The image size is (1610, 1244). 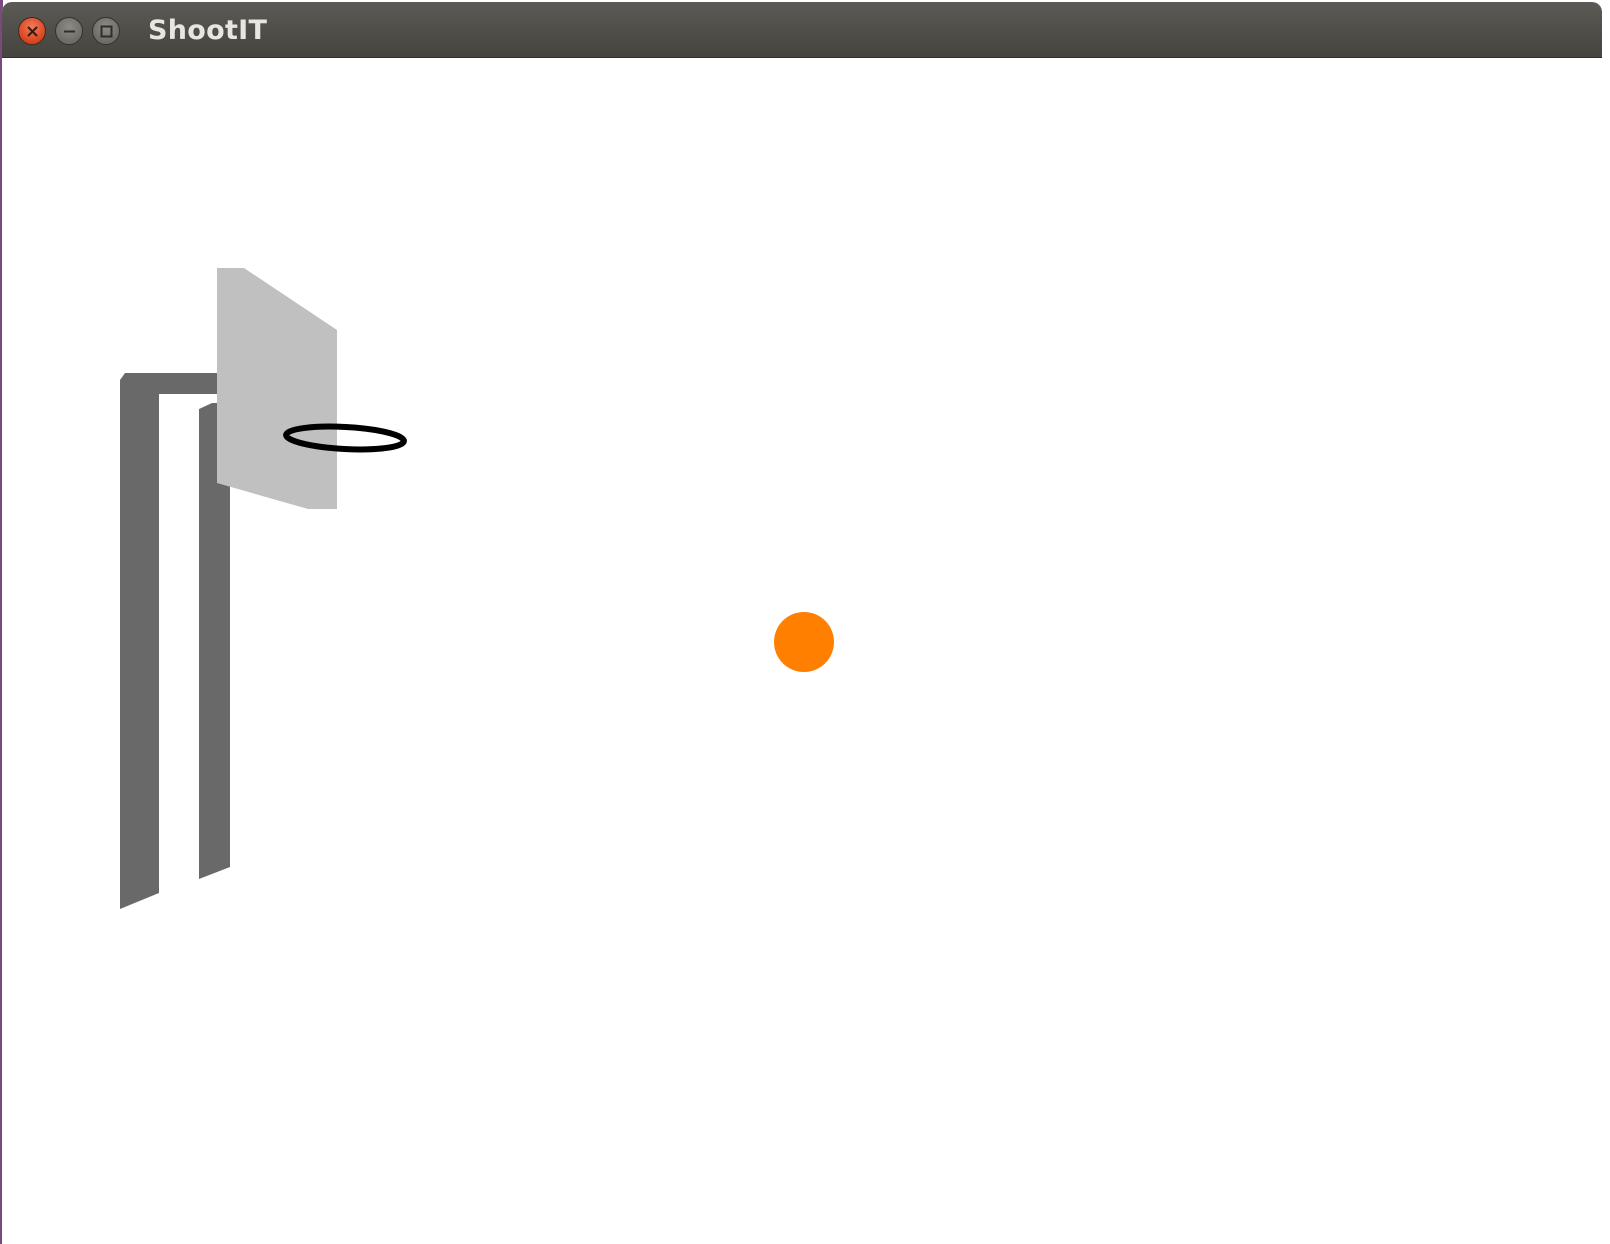 What do you see at coordinates (139, 644) in the screenshot?
I see `hoop-pole-front` at bounding box center [139, 644].